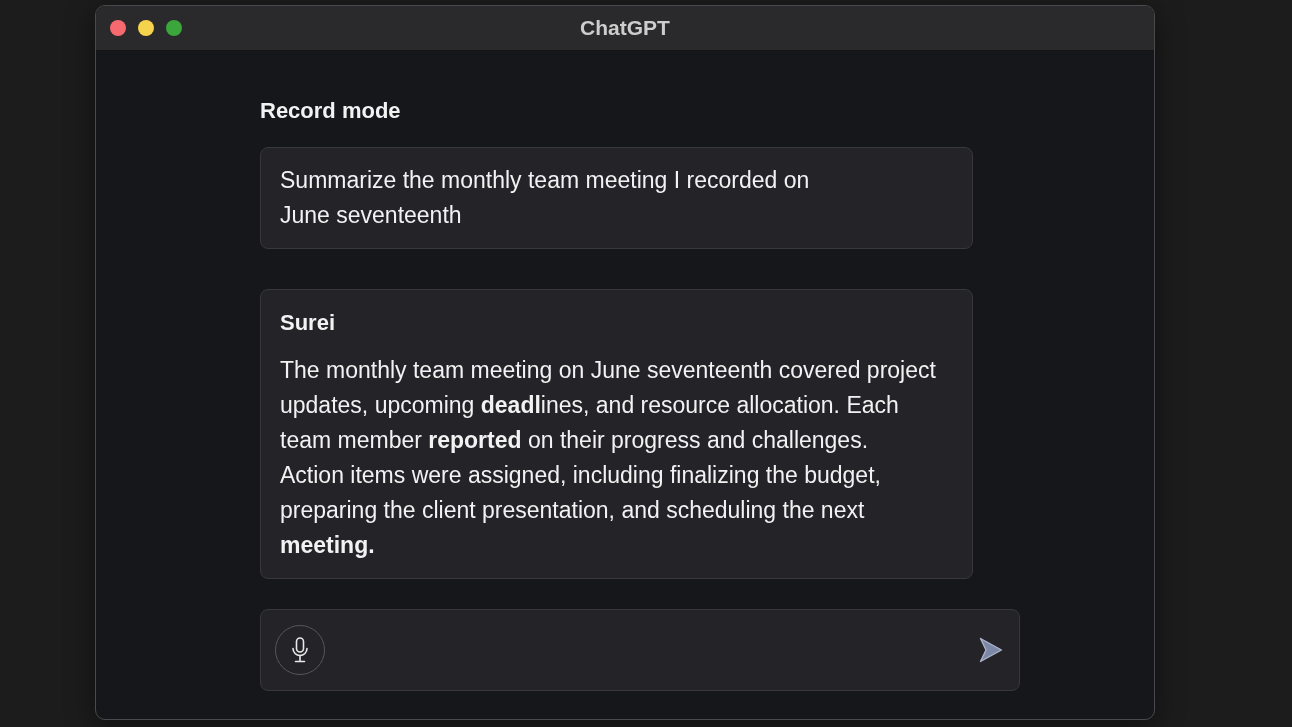  I want to click on send-icon, so click(991, 650).